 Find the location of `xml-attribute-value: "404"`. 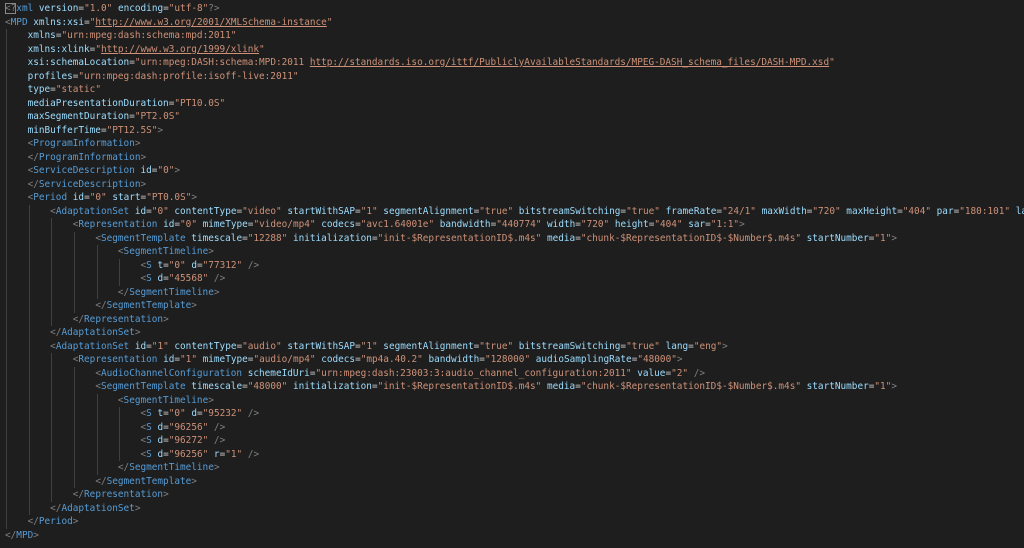

xml-attribute-value: "404" is located at coordinates (668, 224).